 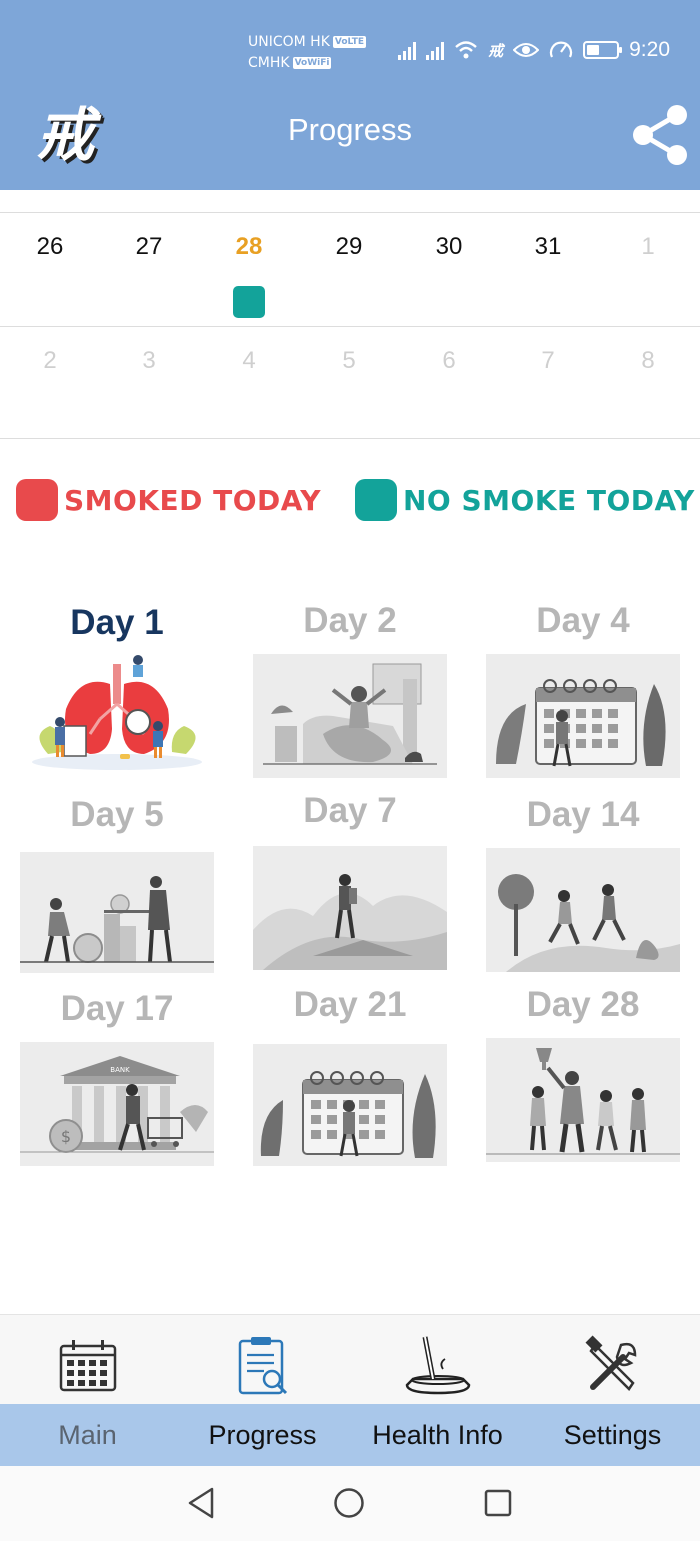 What do you see at coordinates (648, 361) in the screenshot?
I see `calendar-day: 8` at bounding box center [648, 361].